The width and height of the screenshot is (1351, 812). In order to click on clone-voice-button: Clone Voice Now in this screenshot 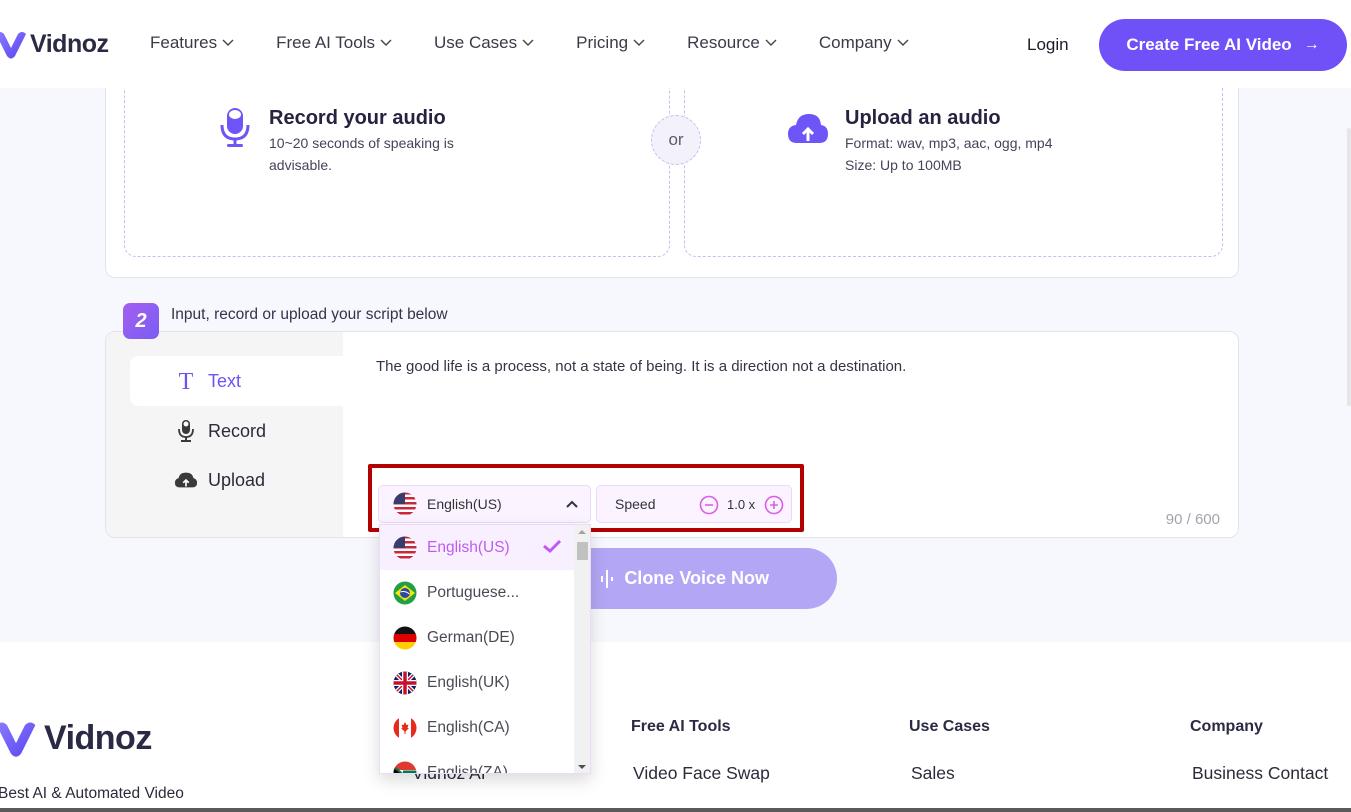, I will do `click(698, 578)`.